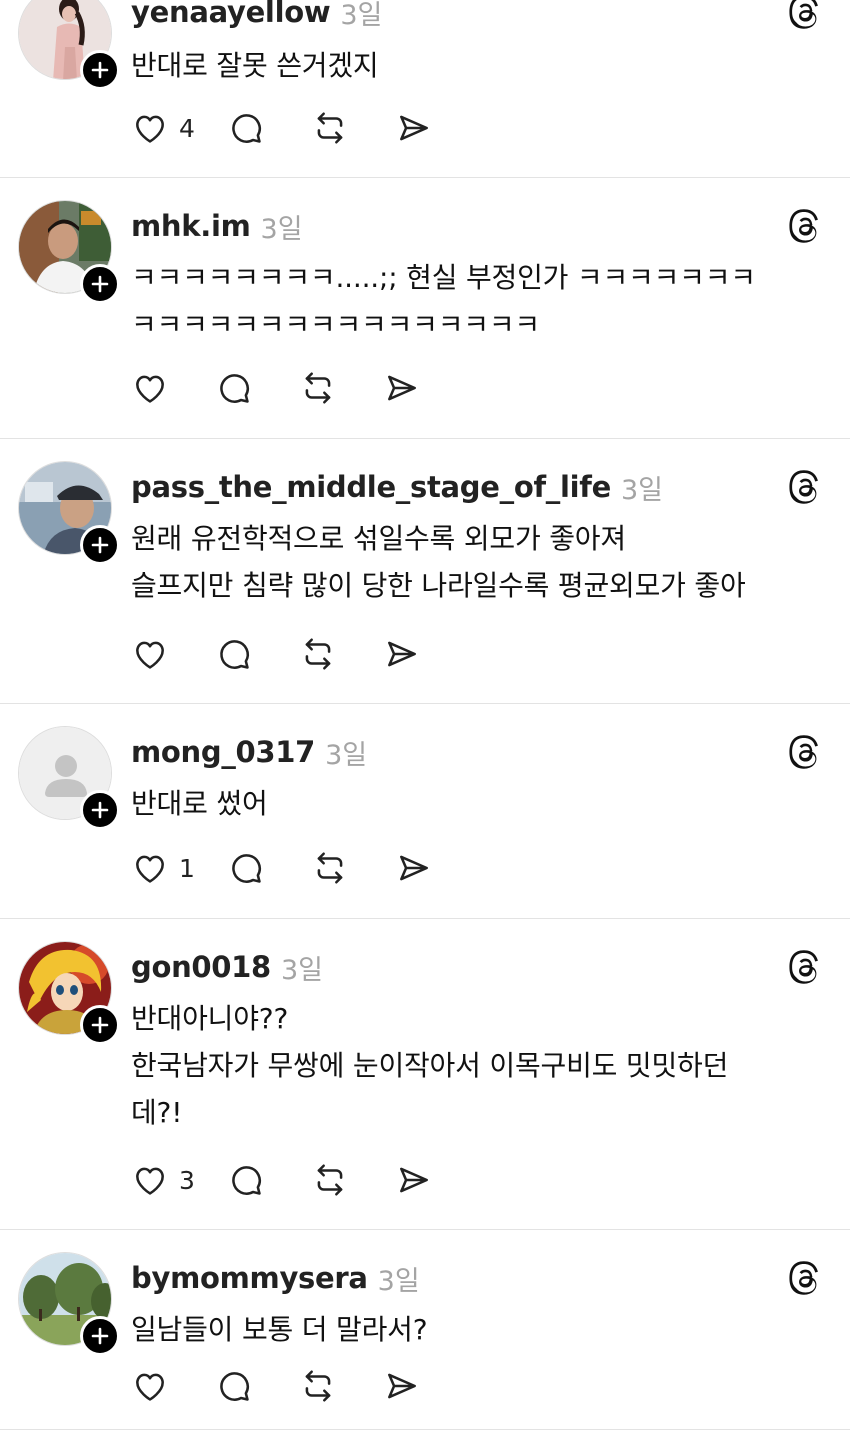 This screenshot has width=850, height=1430. What do you see at coordinates (201, 967) in the screenshot?
I see `username: gon0018` at bounding box center [201, 967].